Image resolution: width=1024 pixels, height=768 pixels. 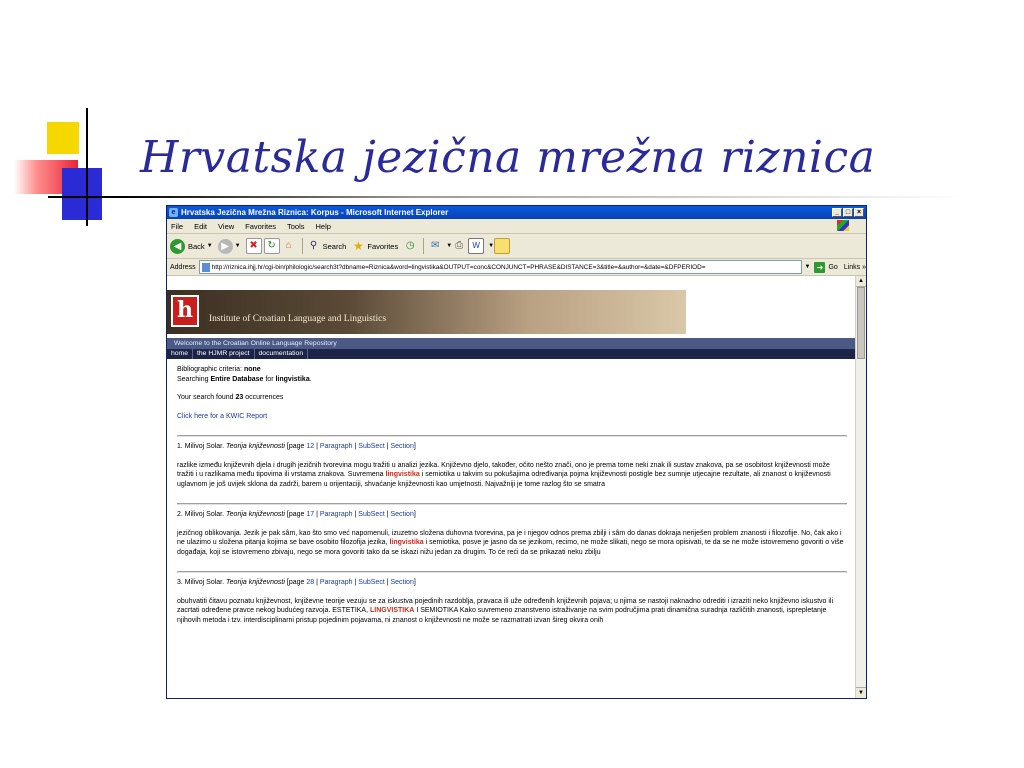 I want to click on scroll-thumb, so click(x=861, y=323).